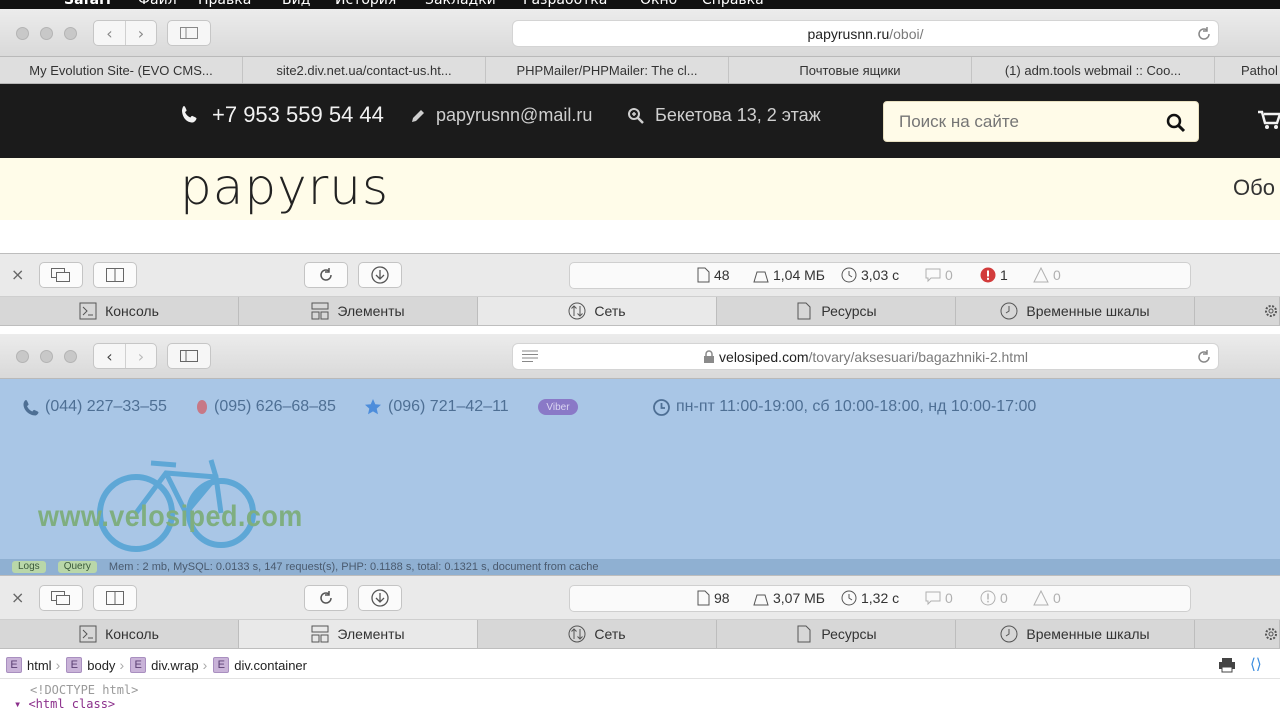  What do you see at coordinates (1227, 665) in the screenshot?
I see `print-icon` at bounding box center [1227, 665].